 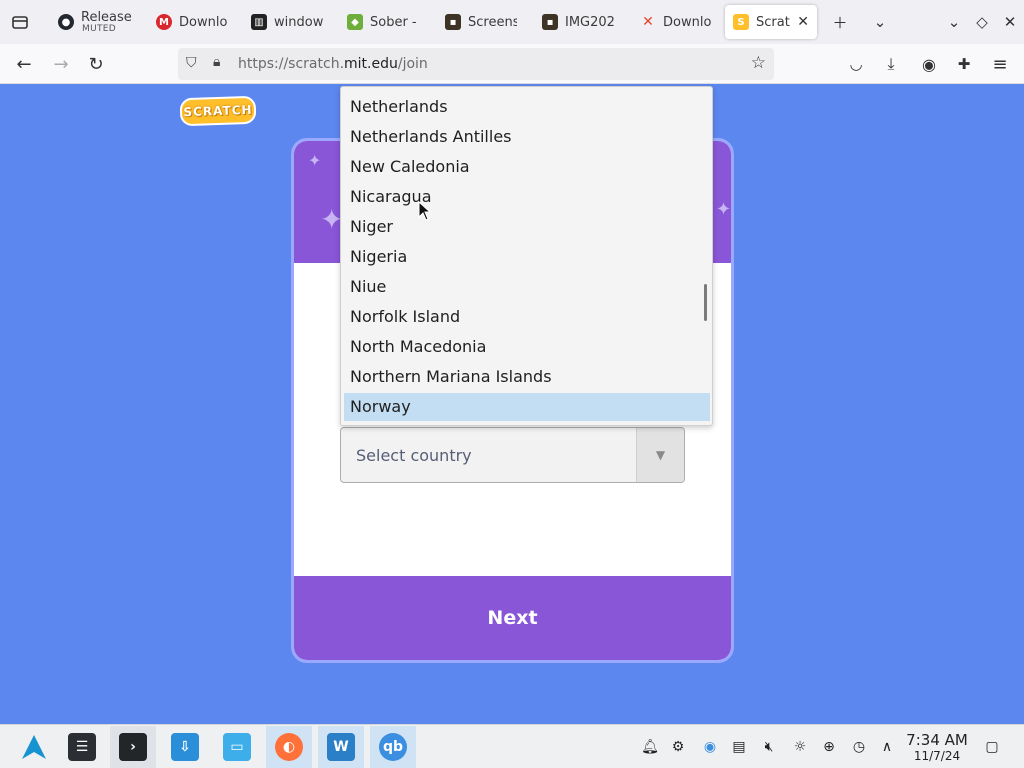 What do you see at coordinates (891, 64) in the screenshot?
I see `download-icon: ⤓` at bounding box center [891, 64].